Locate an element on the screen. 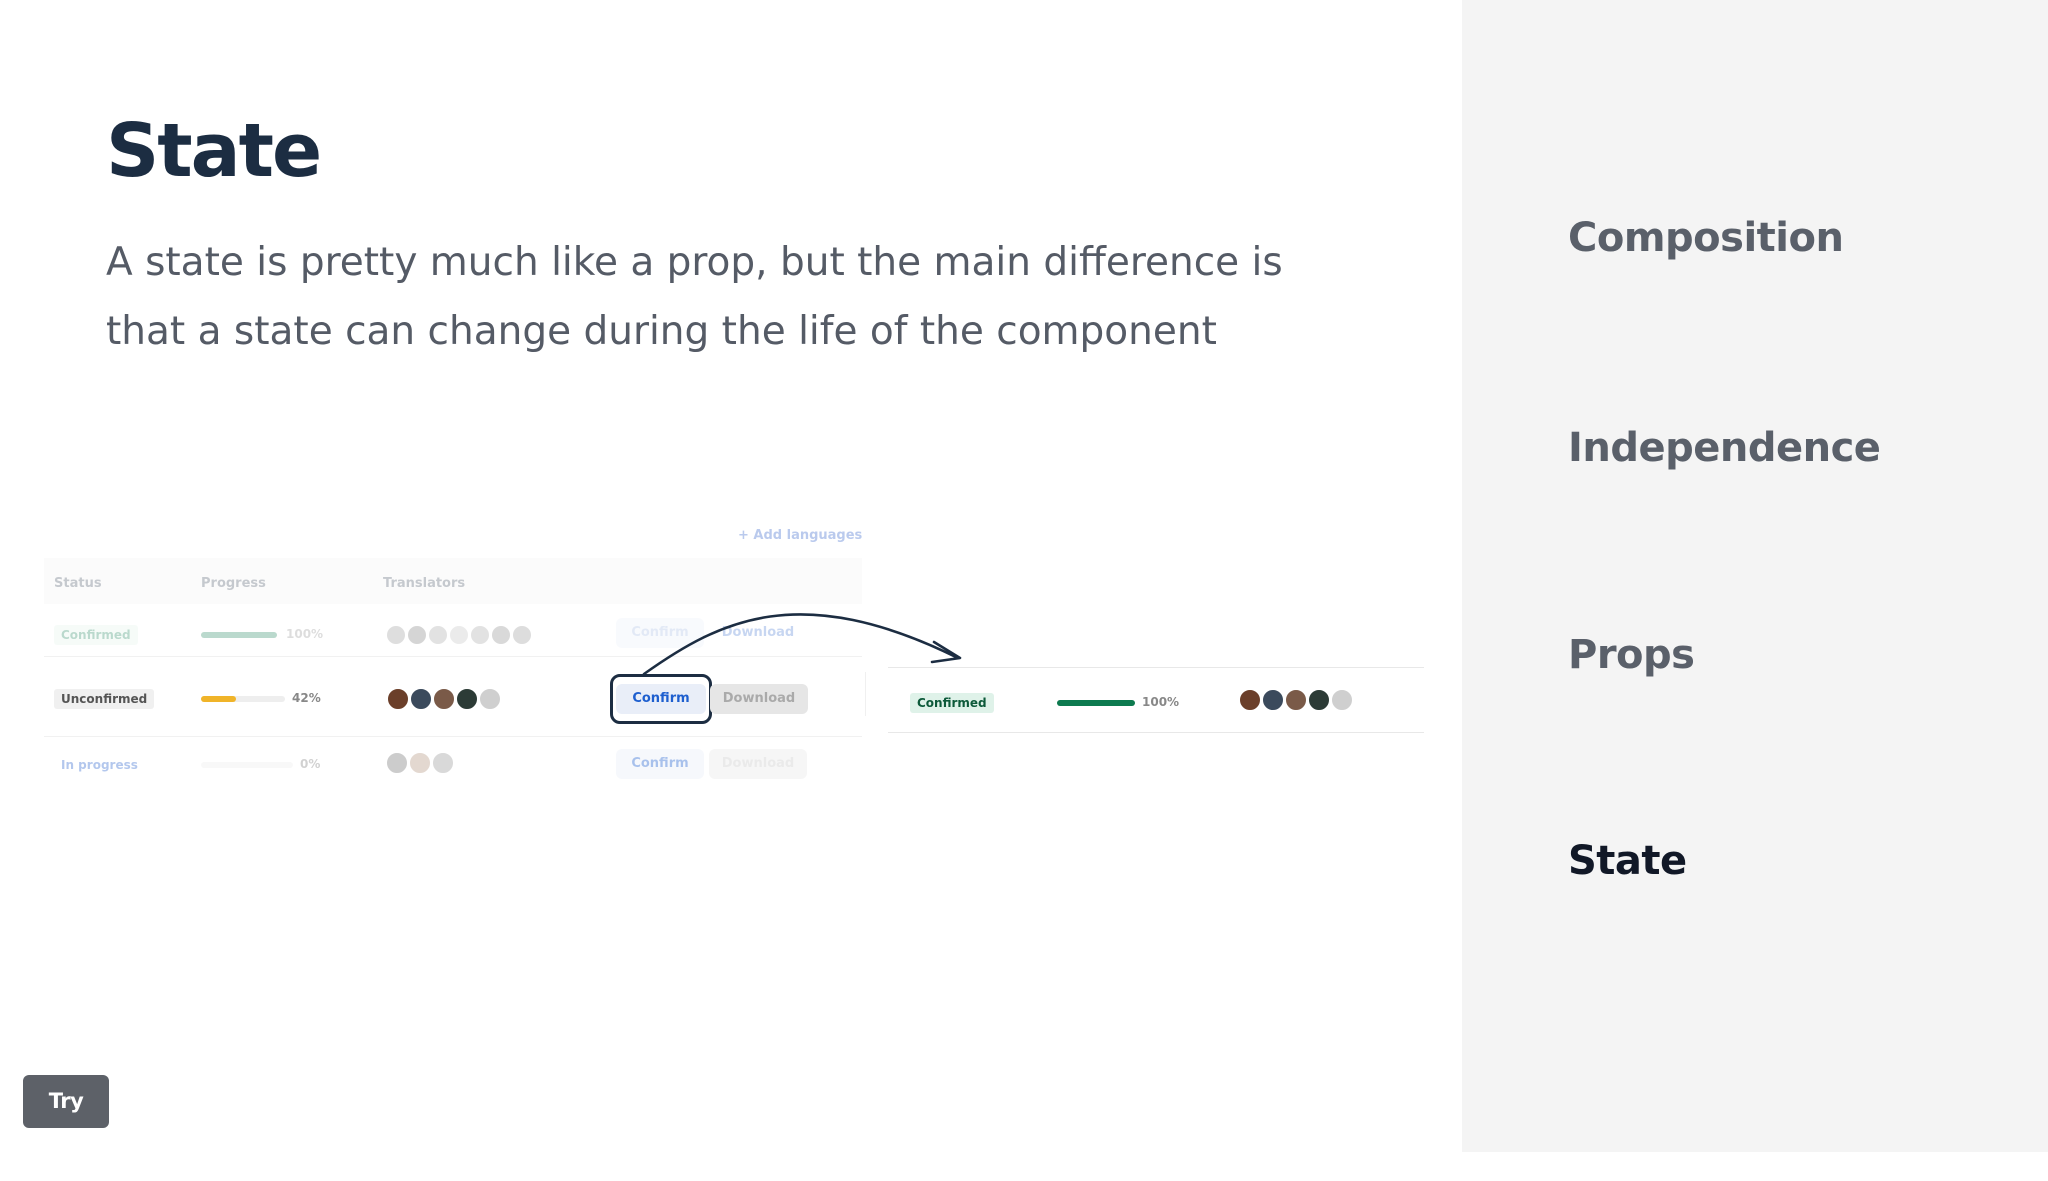 The image size is (2048, 1181). progress-label: 0% is located at coordinates (310, 764).